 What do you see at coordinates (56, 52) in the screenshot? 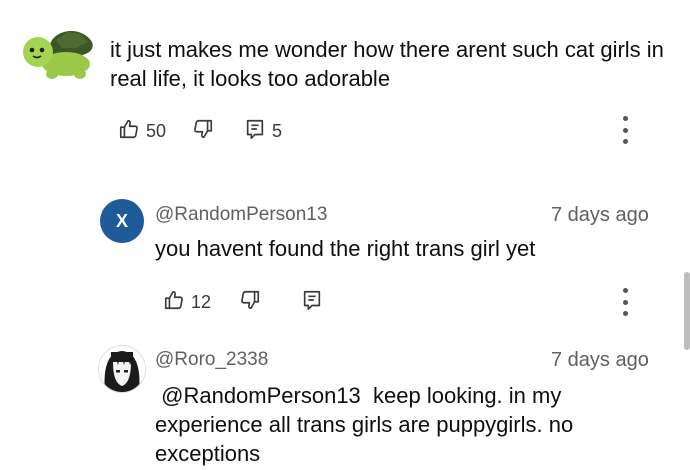
I see `commenter-avatar-turtle` at bounding box center [56, 52].